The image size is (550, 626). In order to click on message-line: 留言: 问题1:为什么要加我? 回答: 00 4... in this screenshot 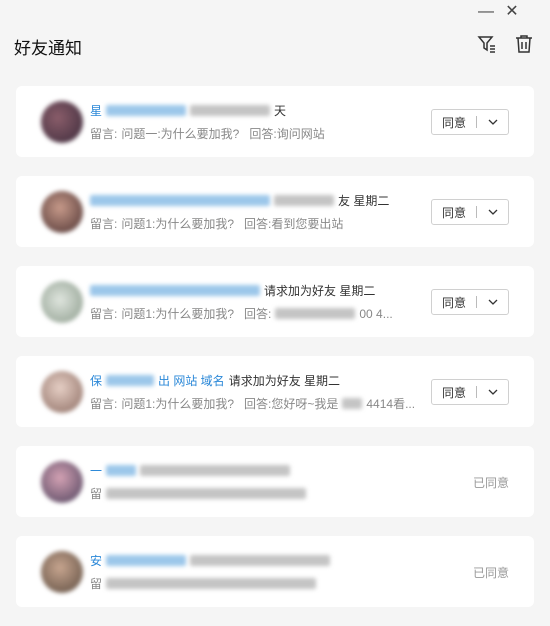, I will do `click(241, 314)`.